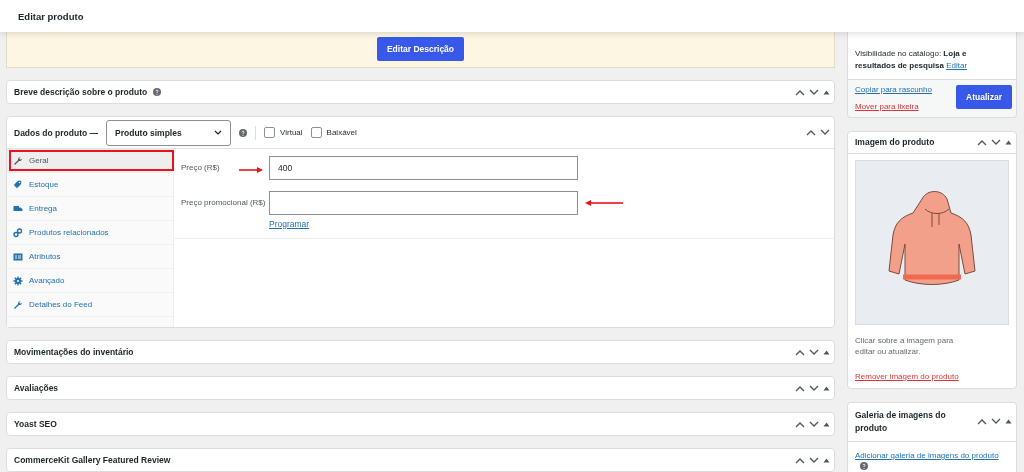 The width and height of the screenshot is (1024, 472). I want to click on panel-title: CommerceKit Gallery Featured Review, so click(92, 460).